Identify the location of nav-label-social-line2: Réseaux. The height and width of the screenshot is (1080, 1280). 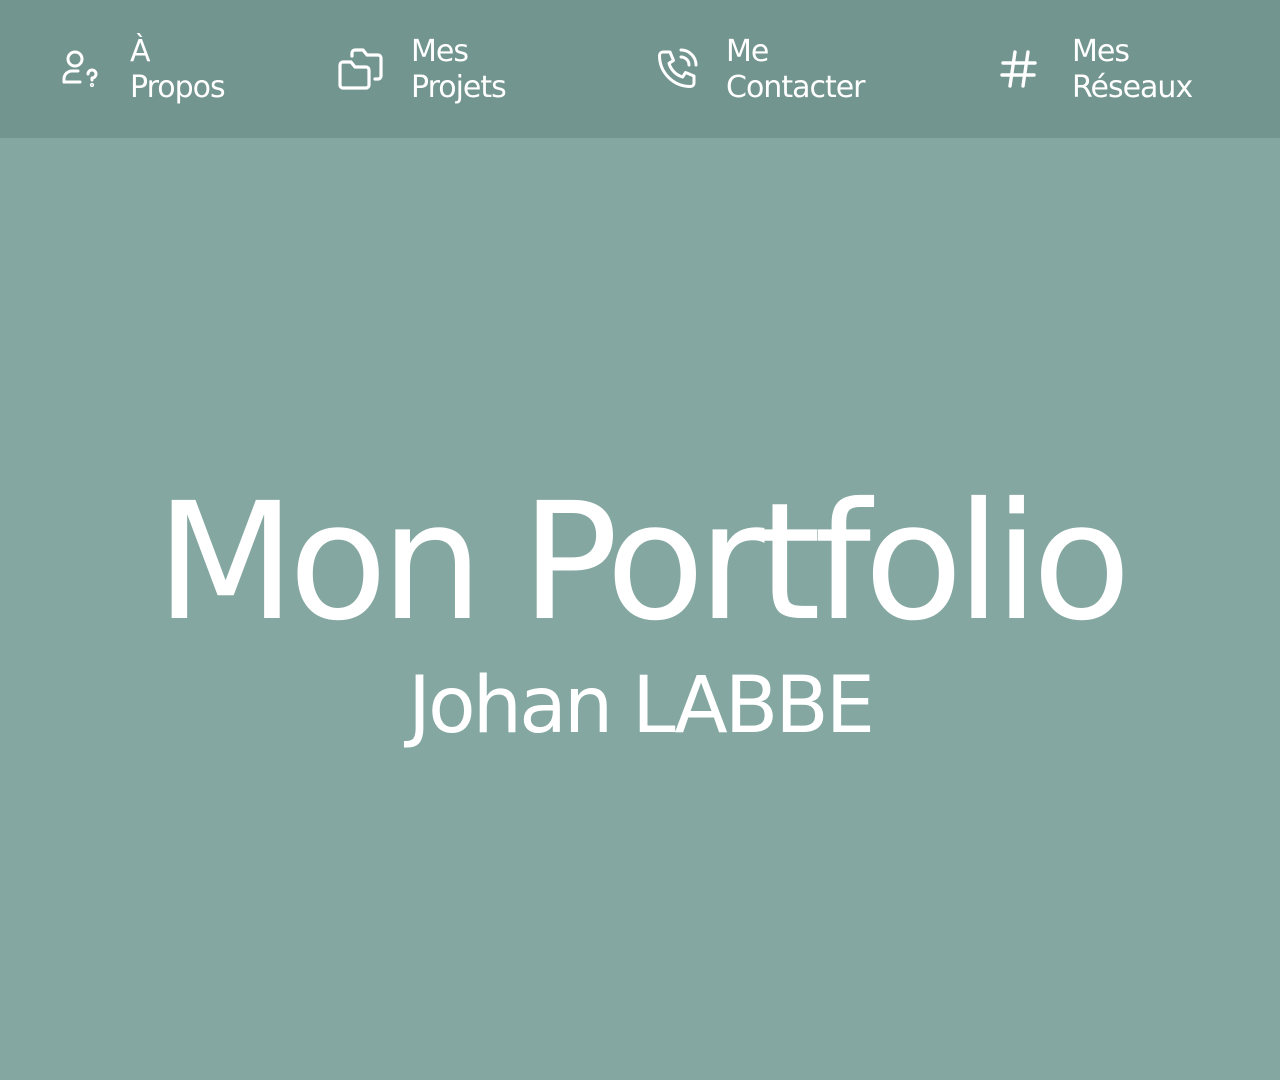
(1132, 87).